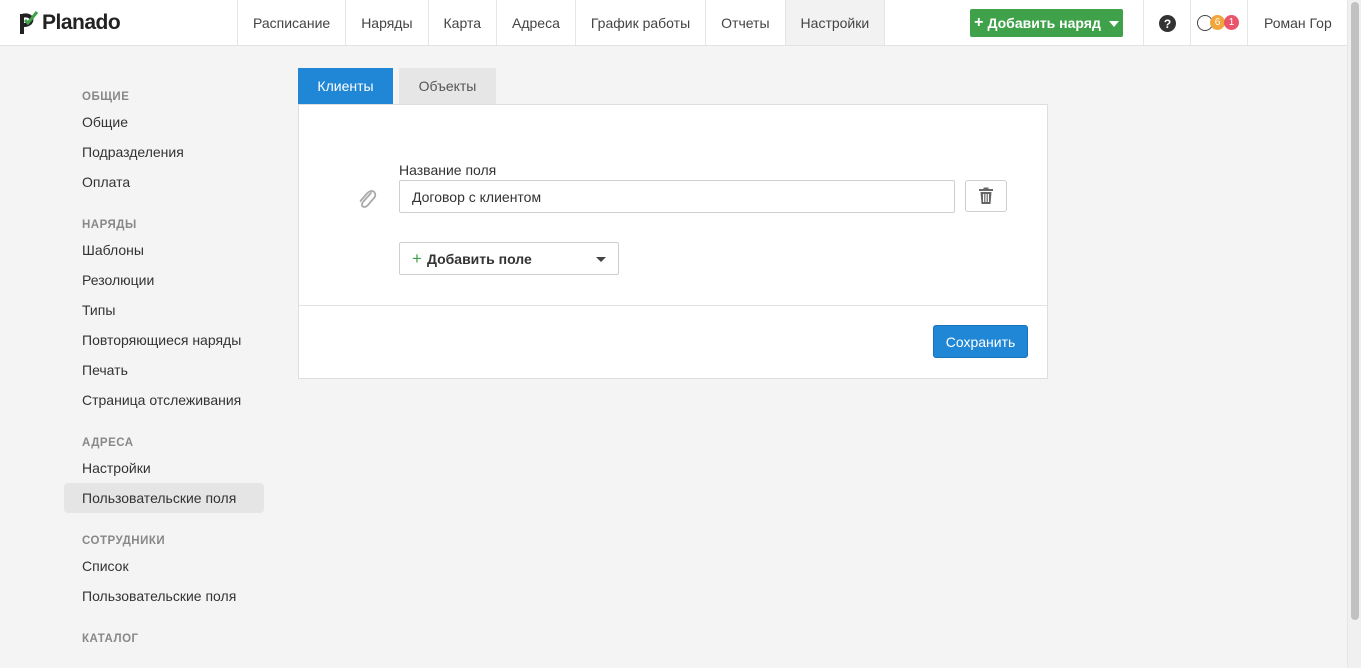  Describe the element at coordinates (1355, 311) in the screenshot. I see `scrollbar-thumb` at that location.